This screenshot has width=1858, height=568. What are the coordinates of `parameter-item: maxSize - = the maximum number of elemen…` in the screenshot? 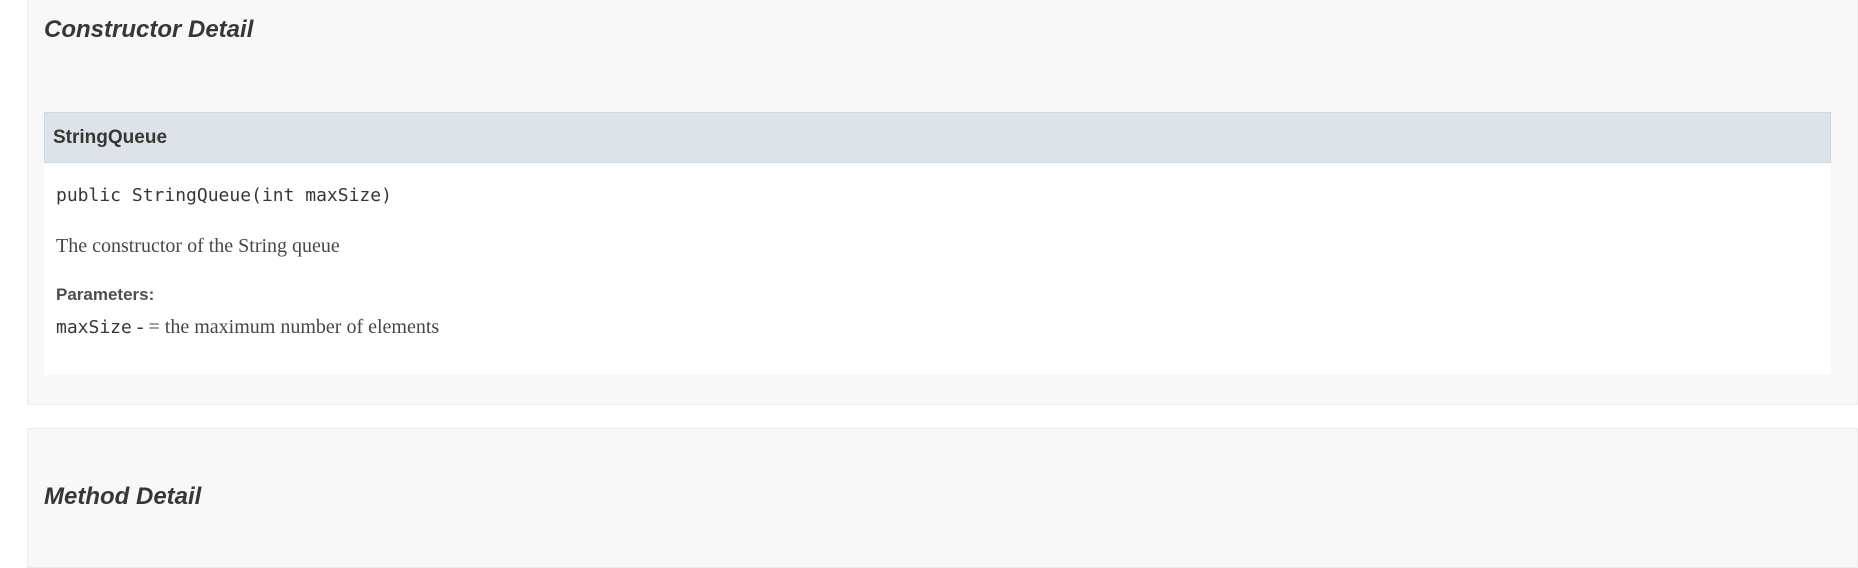 It's located at (247, 327).